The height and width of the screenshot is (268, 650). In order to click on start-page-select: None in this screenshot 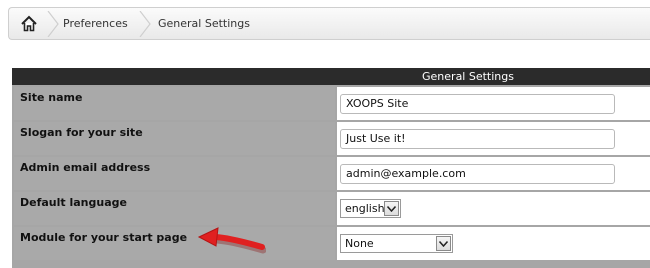, I will do `click(396, 243)`.